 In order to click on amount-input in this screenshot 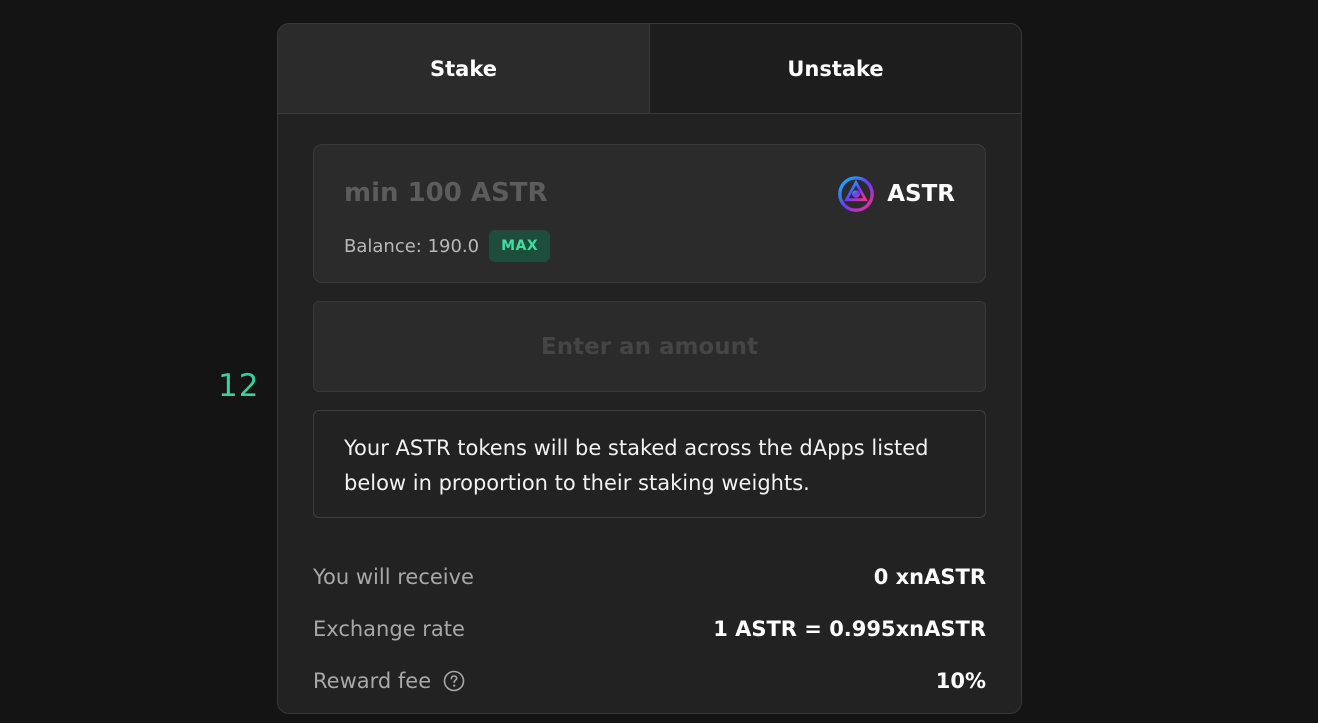, I will do `click(544, 193)`.